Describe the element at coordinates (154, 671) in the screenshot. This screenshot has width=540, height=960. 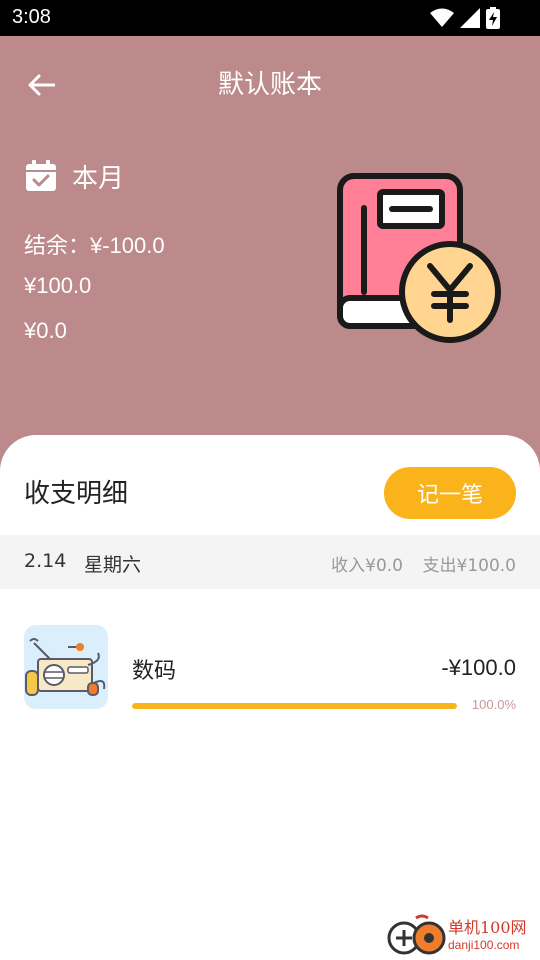
I see `item-category: 数码` at that location.